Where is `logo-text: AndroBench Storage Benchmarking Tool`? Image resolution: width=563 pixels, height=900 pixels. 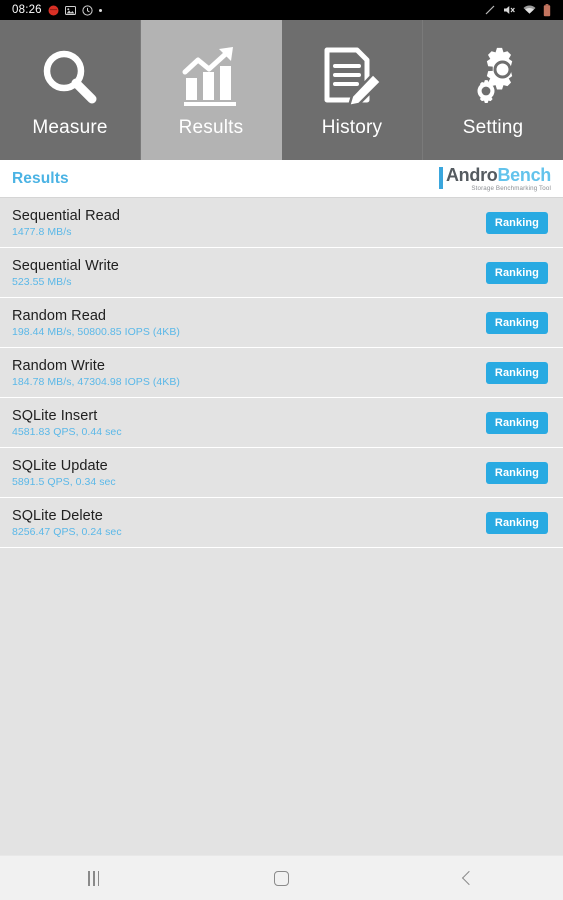 logo-text: AndroBench Storage Benchmarking Tool is located at coordinates (498, 178).